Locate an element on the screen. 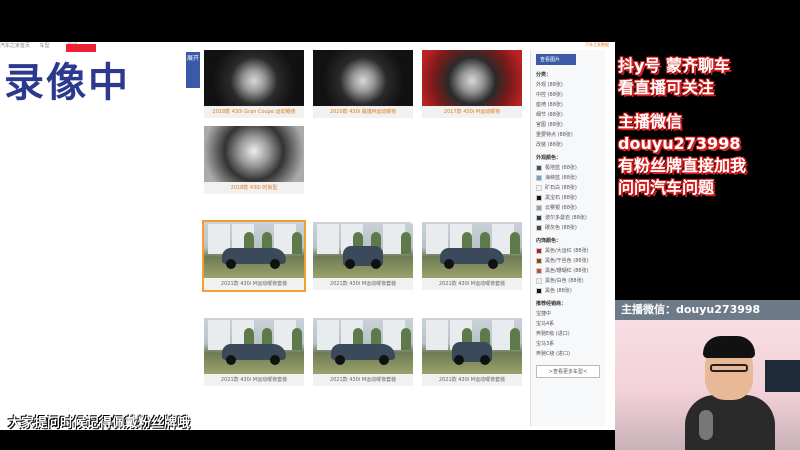  overlay-line: 有粉丝牌直接加我 is located at coordinates (682, 165).